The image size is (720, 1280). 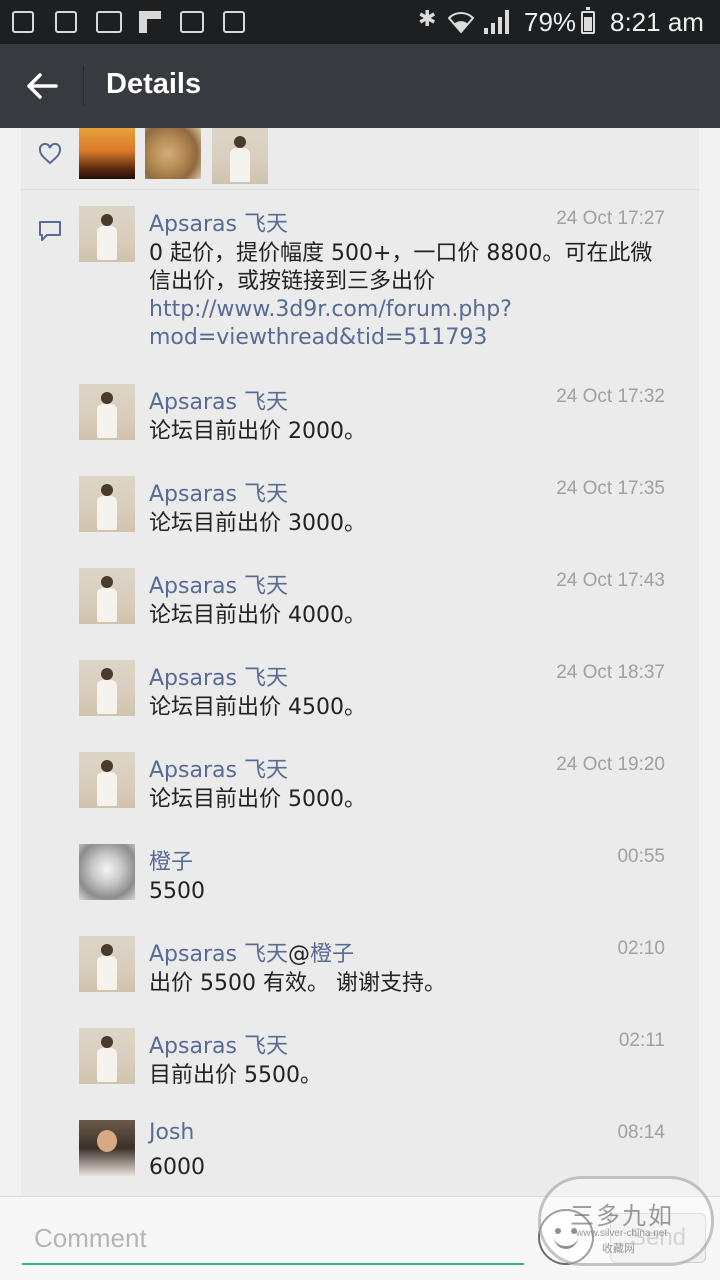 What do you see at coordinates (192, 22) in the screenshot?
I see `mail-forward-icon` at bounding box center [192, 22].